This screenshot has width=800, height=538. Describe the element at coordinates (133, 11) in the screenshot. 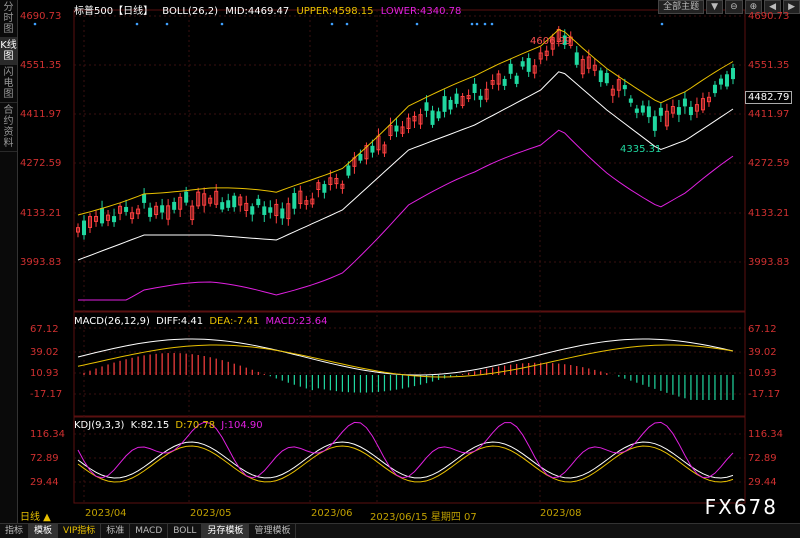

I see `period-label: 【日线】` at that location.